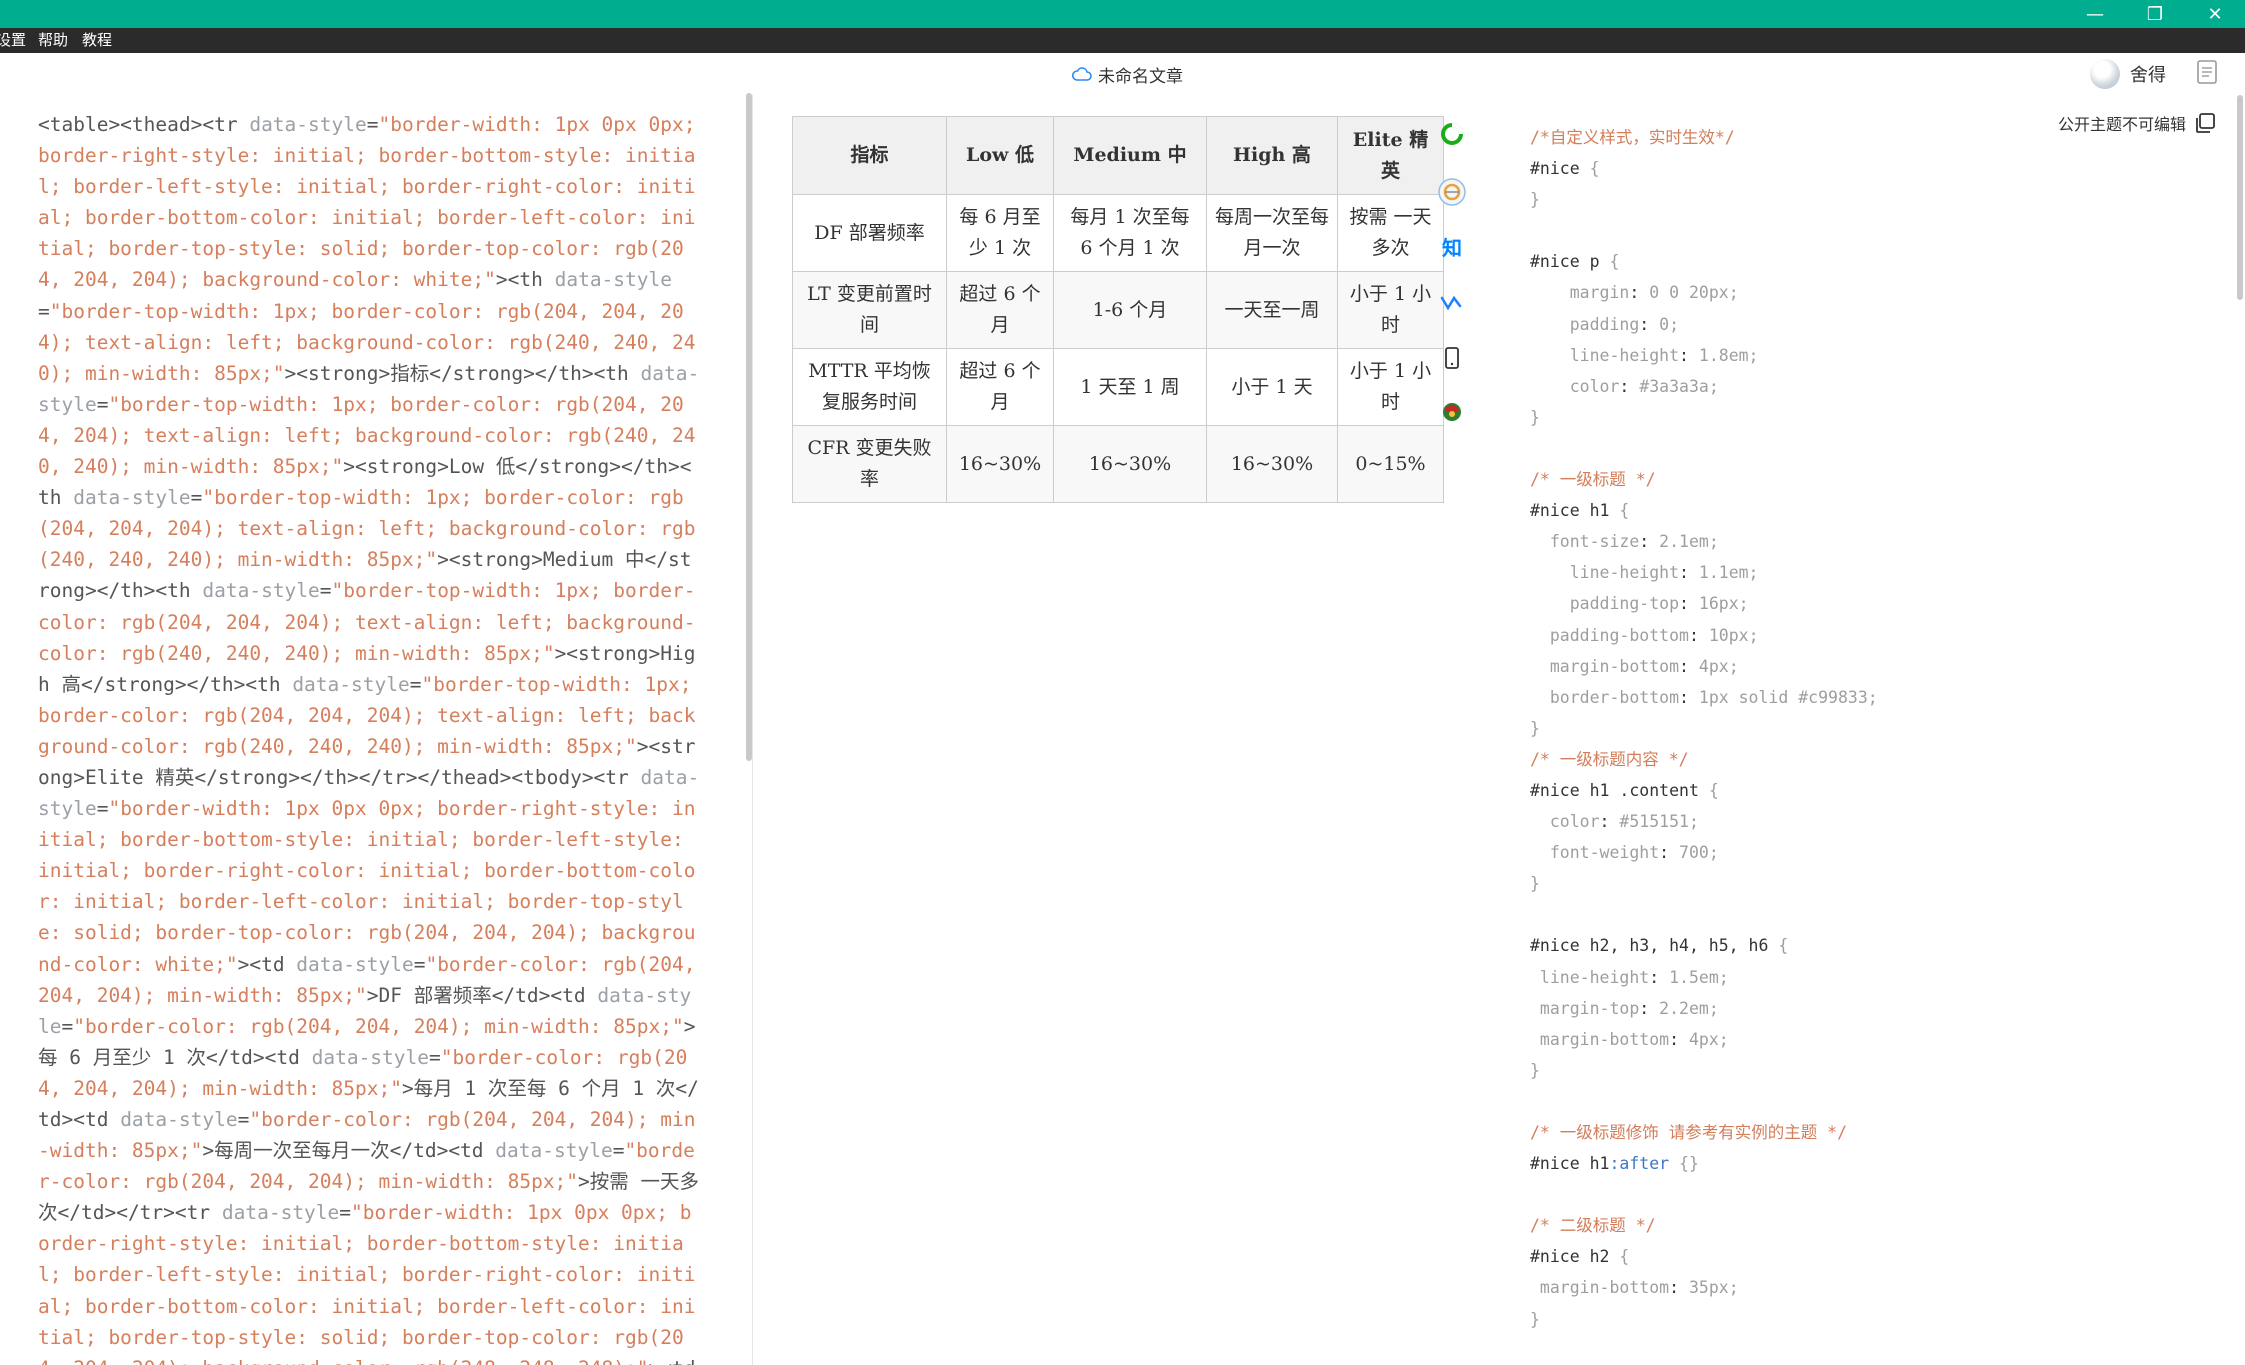  Describe the element at coordinates (2240, 197) in the screenshot. I see `css-editor-scrollbar` at that location.